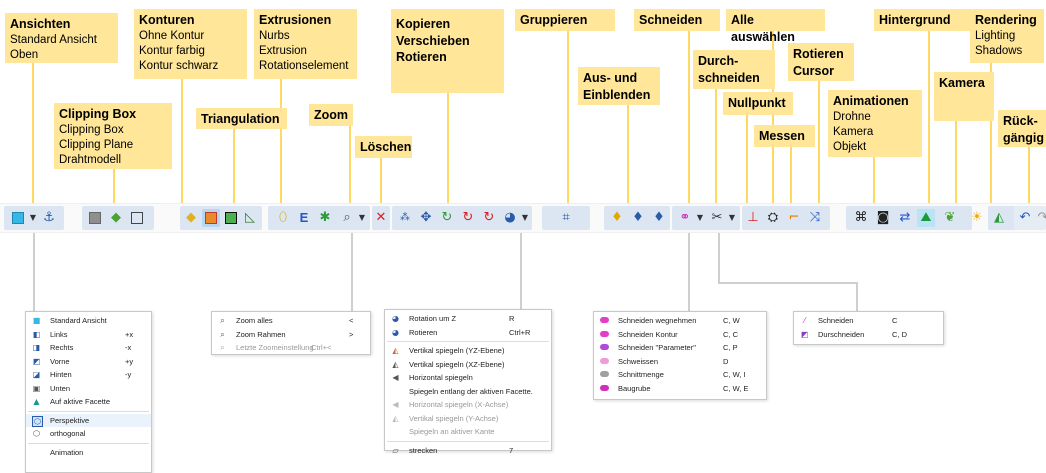 The height and width of the screenshot is (473, 1046). Describe the element at coordinates (1023, 137) in the screenshot. I see `callout-rueck-line: gängig` at that location.